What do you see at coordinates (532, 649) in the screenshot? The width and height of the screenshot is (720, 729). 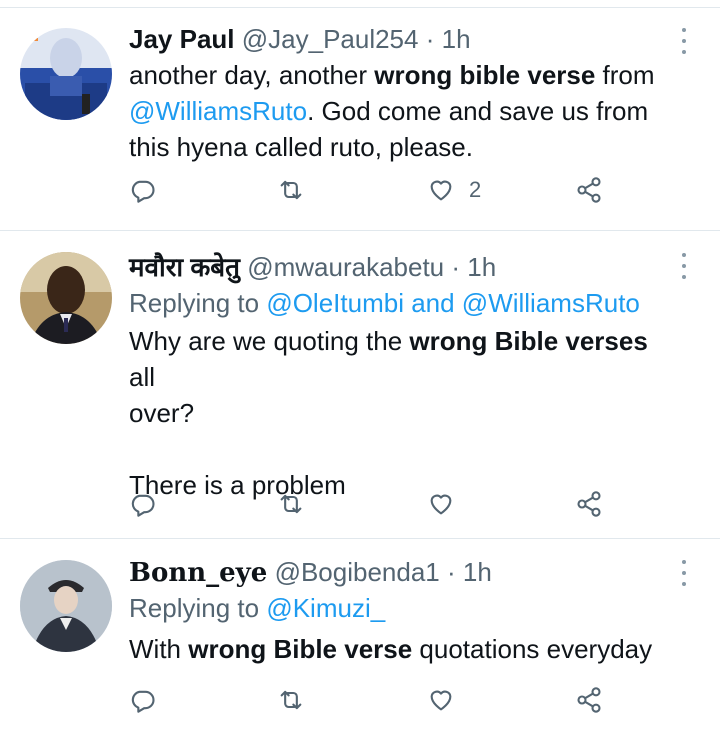 I see `text-segment: quotations everyday` at bounding box center [532, 649].